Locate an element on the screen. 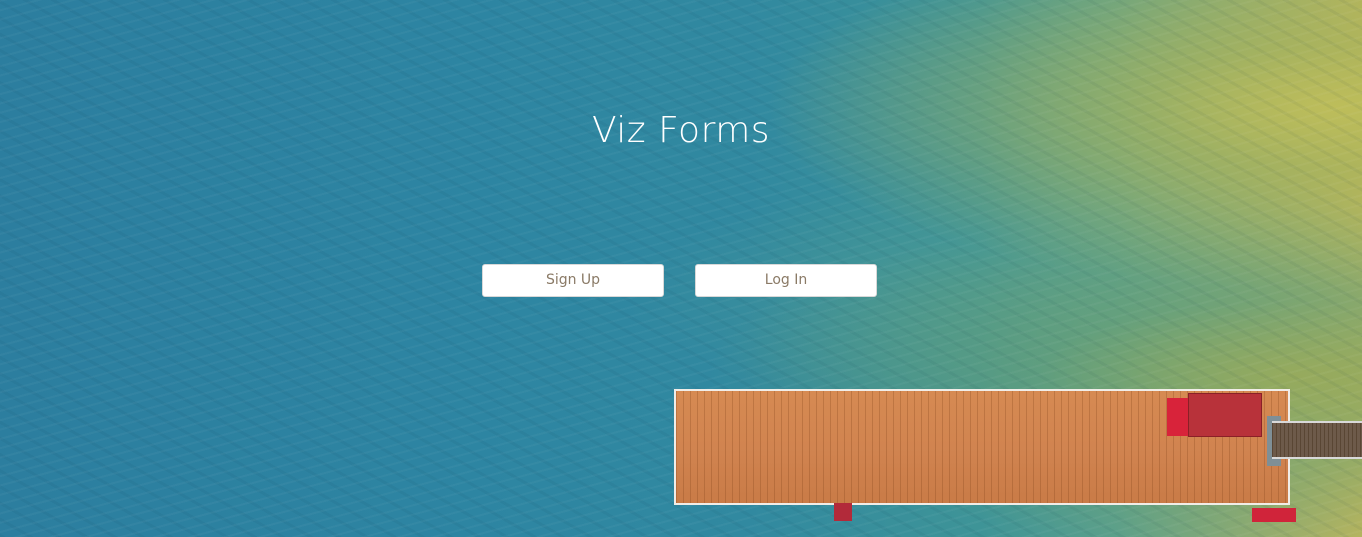  signup-button: Sign Up is located at coordinates (573, 280).